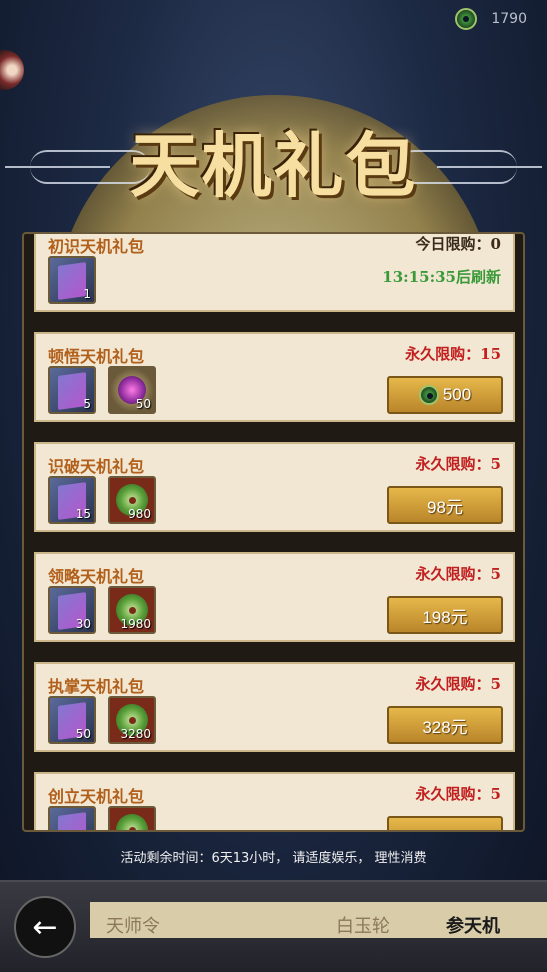  What do you see at coordinates (96, 246) in the screenshot?
I see `pack-name: 初识天机礼包` at bounding box center [96, 246].